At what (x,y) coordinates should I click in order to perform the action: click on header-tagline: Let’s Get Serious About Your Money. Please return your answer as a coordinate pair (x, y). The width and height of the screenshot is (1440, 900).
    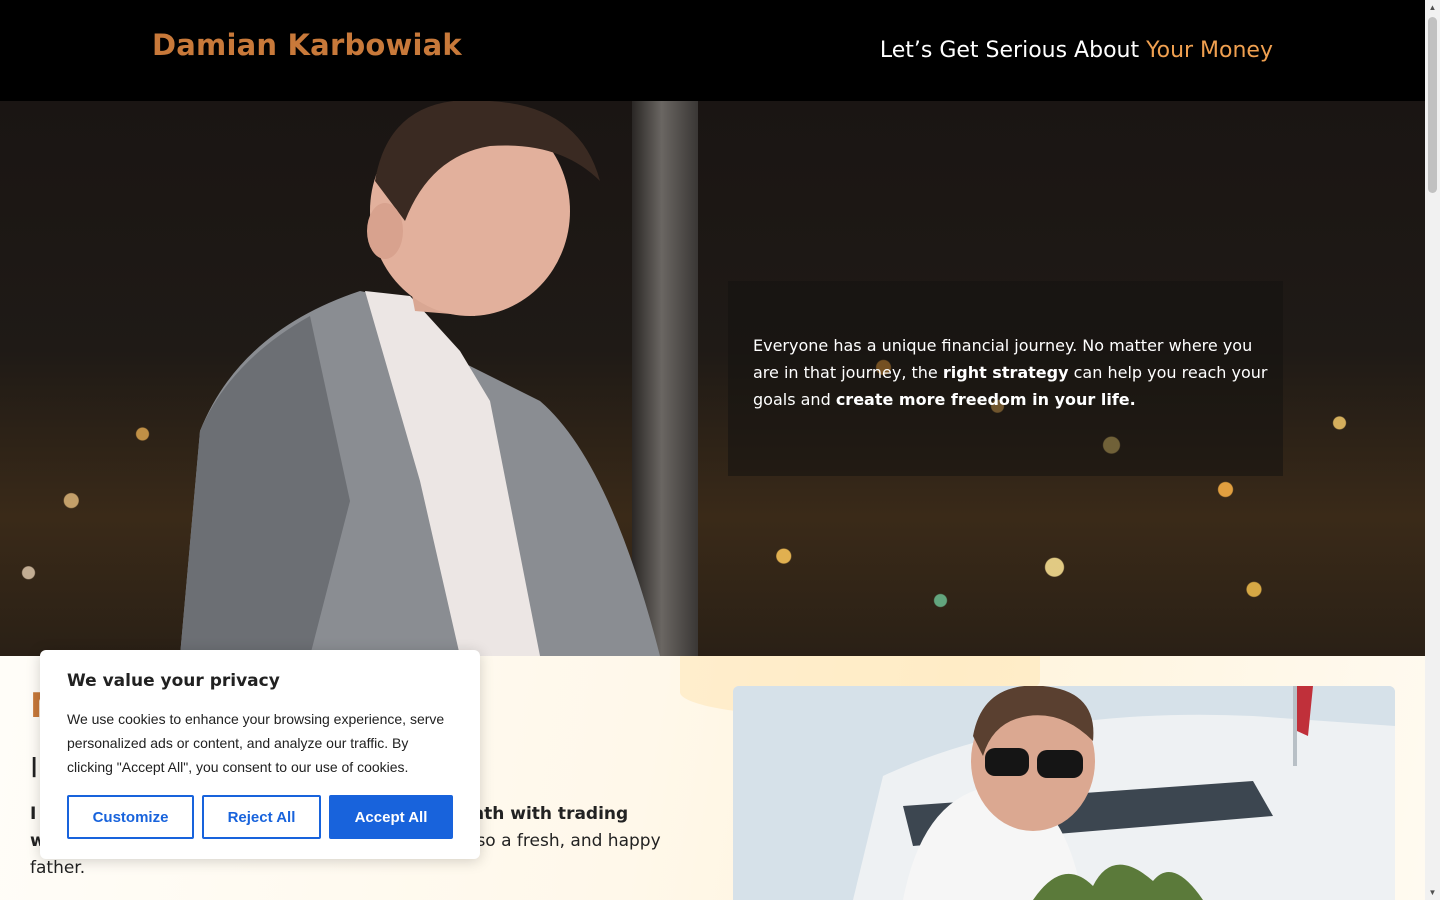
    Looking at the image, I should click on (1076, 50).